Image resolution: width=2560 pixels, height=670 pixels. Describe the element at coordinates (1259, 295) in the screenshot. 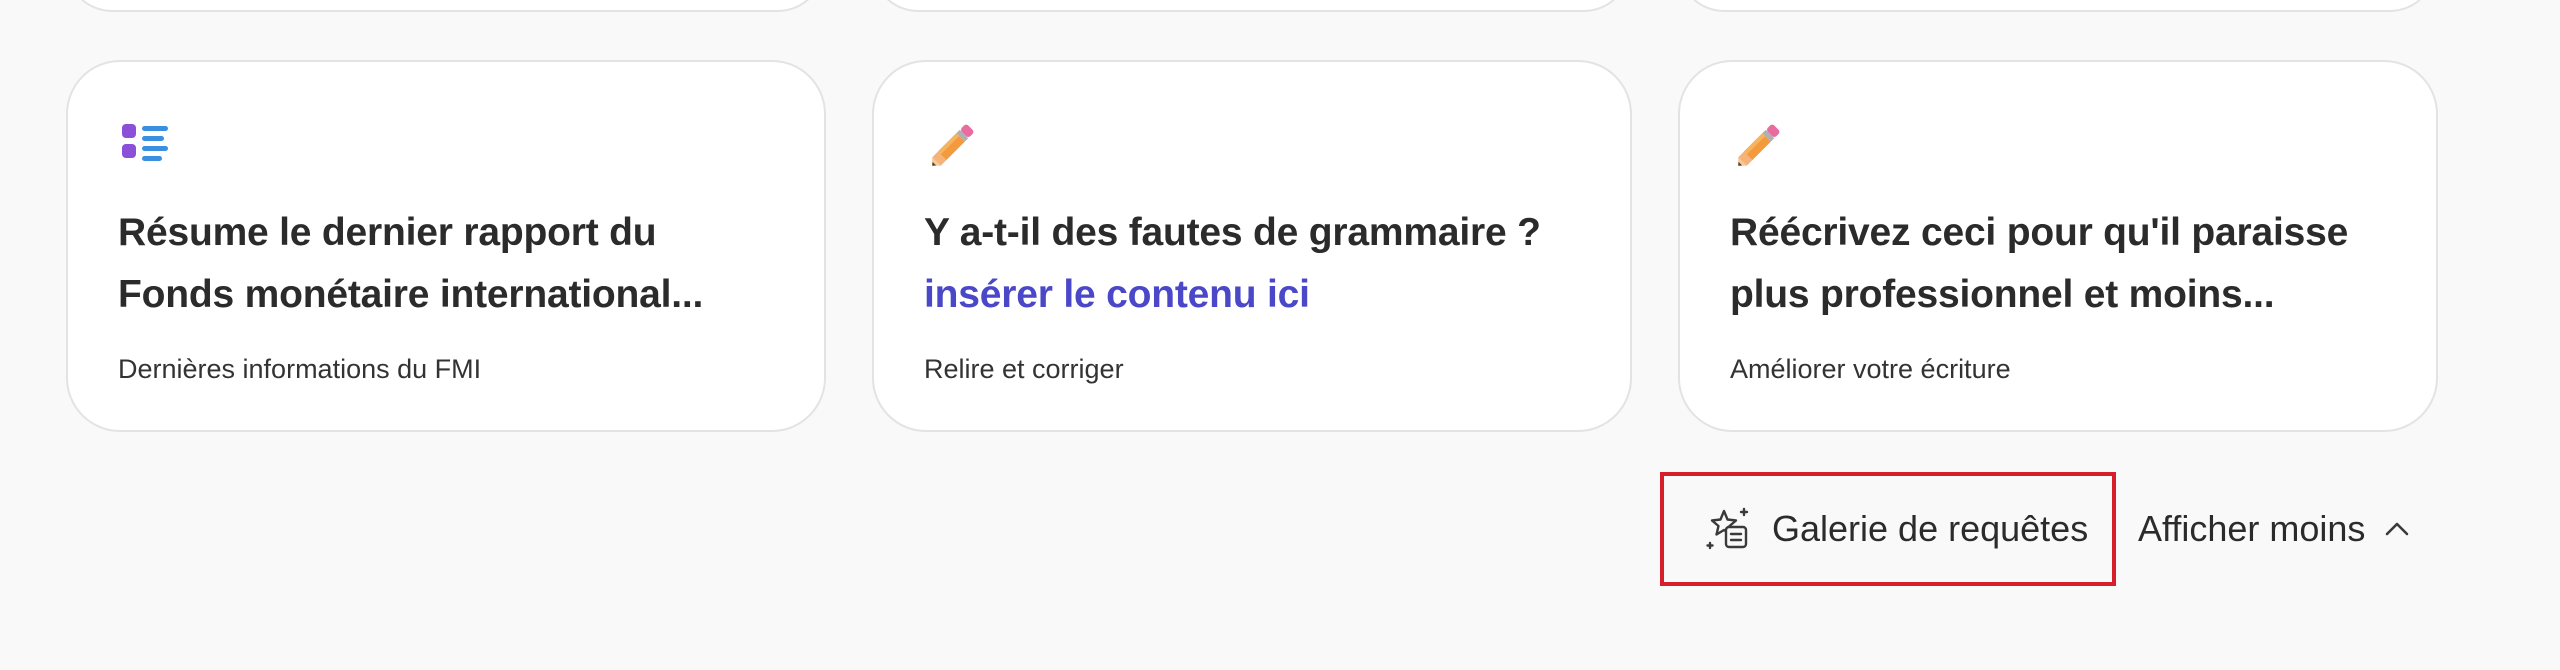

I see `content-placeholder-link: insérer le contenu ici` at that location.